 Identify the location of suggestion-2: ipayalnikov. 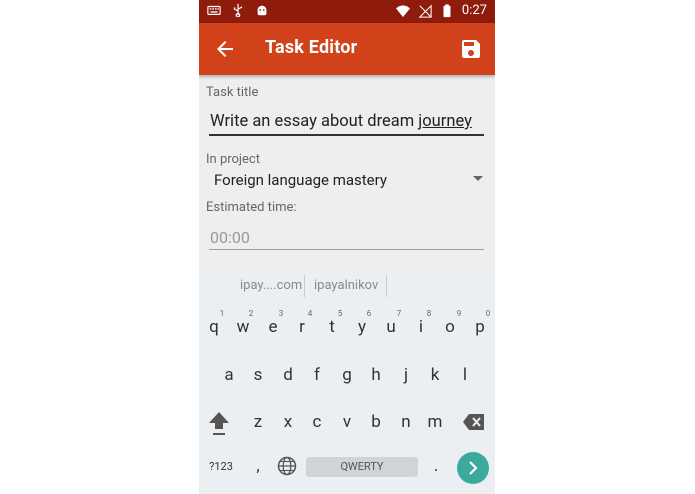
(346, 285).